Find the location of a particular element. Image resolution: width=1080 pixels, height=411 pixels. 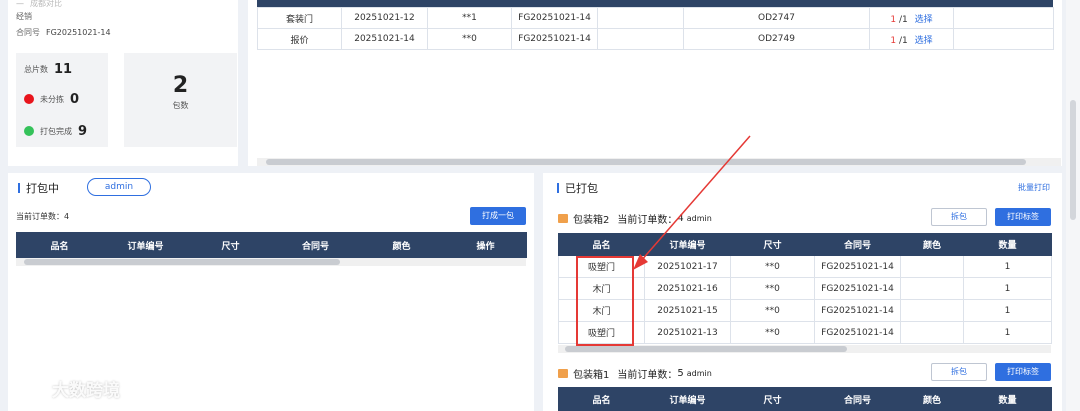

packing-user-pill: admin is located at coordinates (119, 187).